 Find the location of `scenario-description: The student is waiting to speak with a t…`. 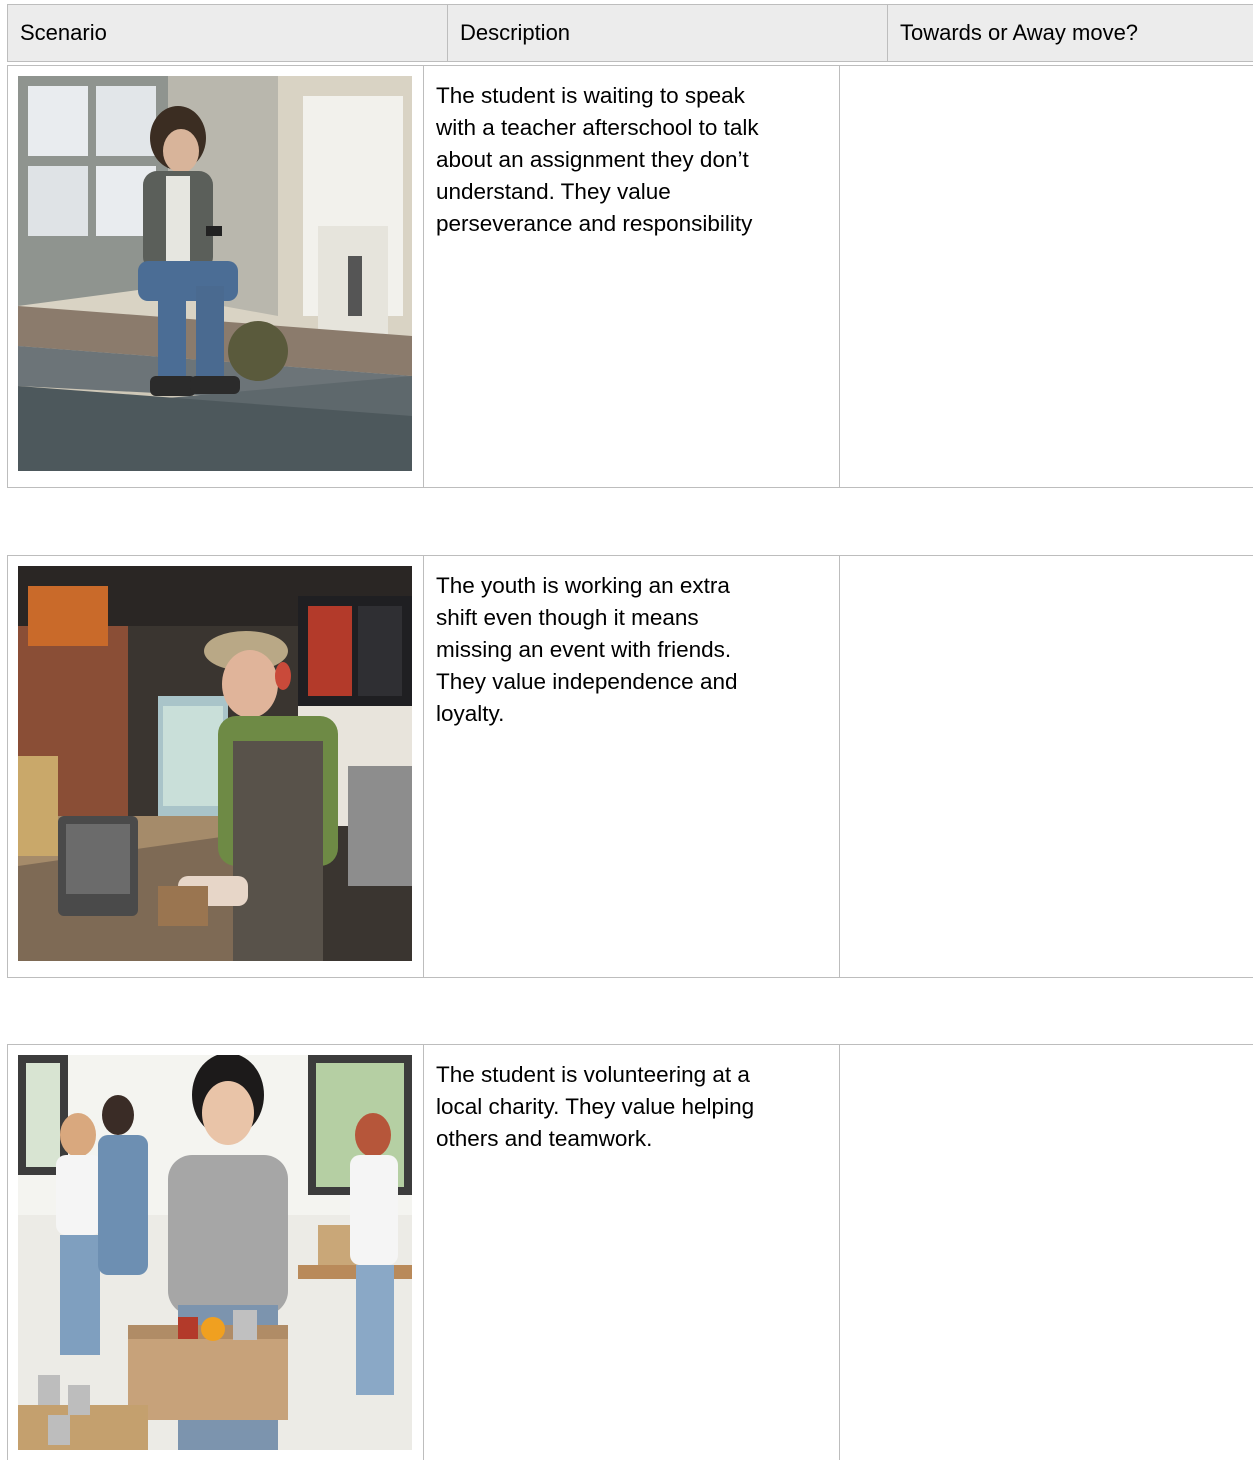

scenario-description: The student is waiting to speak with a t… is located at coordinates (597, 159).